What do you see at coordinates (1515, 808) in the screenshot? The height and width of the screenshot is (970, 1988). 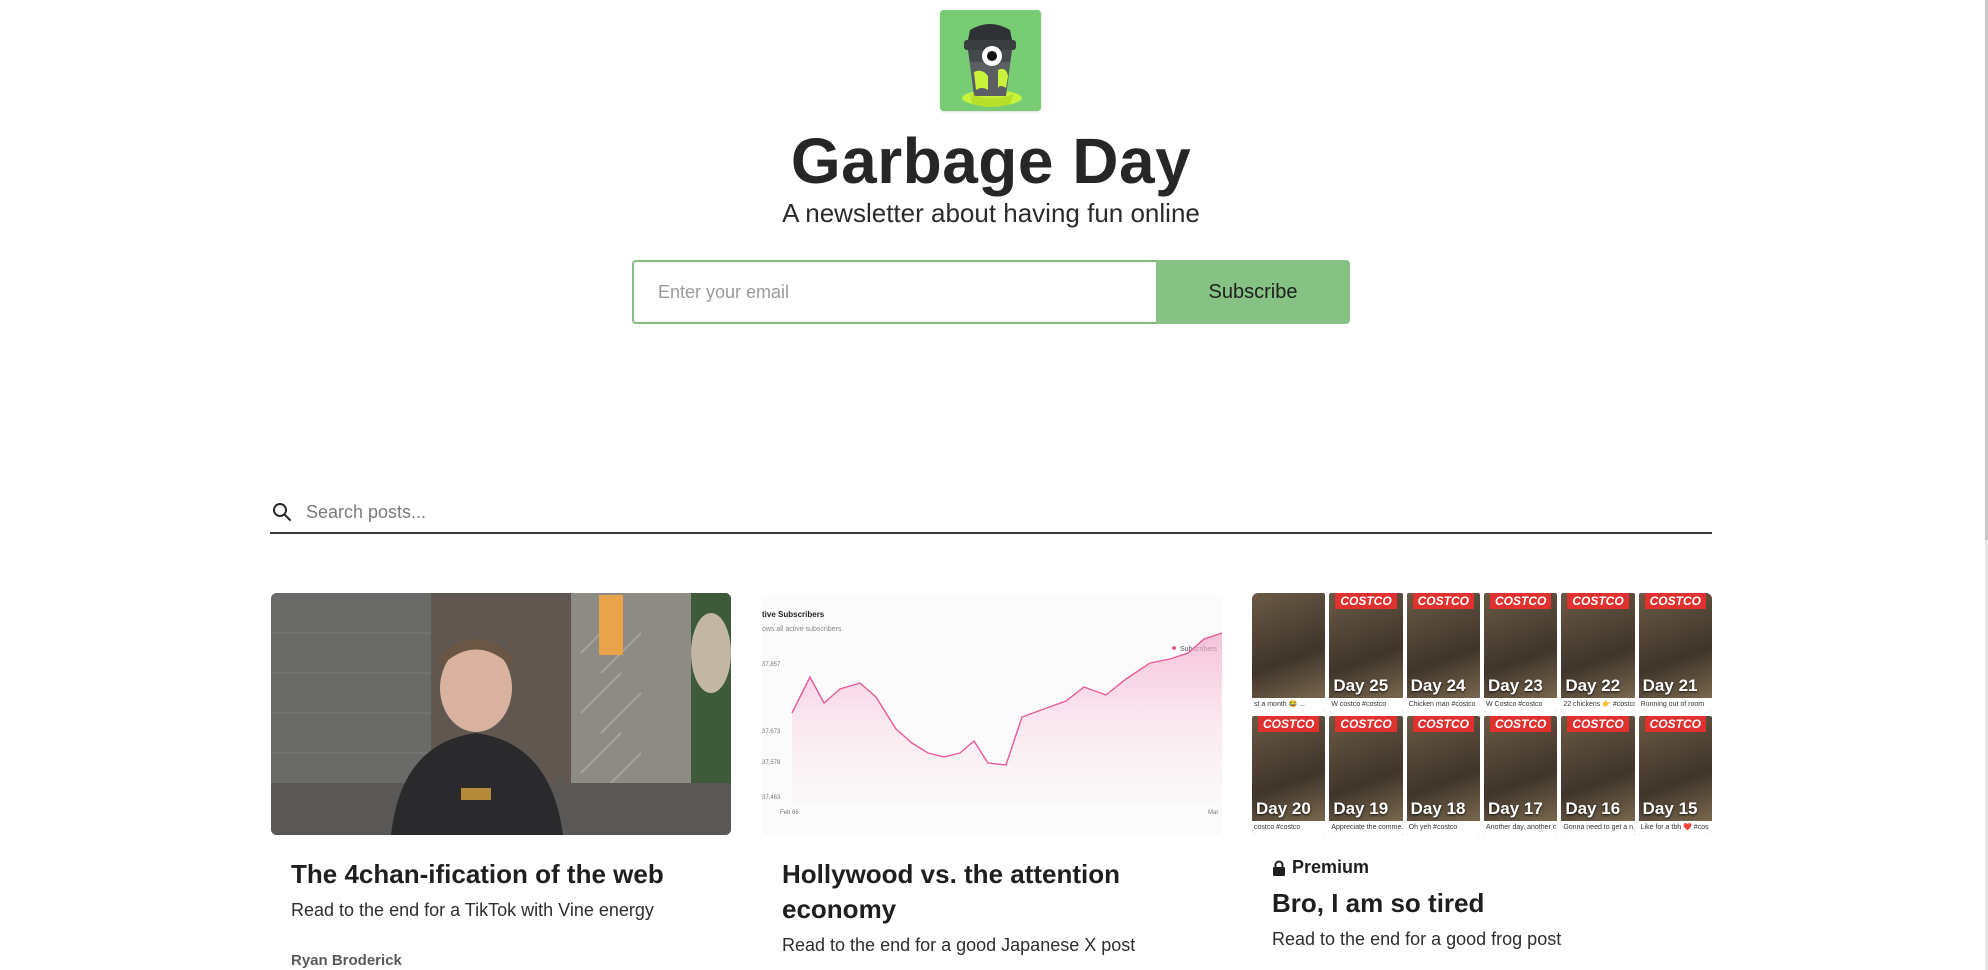 I see `tile-day-label: Day 17` at bounding box center [1515, 808].